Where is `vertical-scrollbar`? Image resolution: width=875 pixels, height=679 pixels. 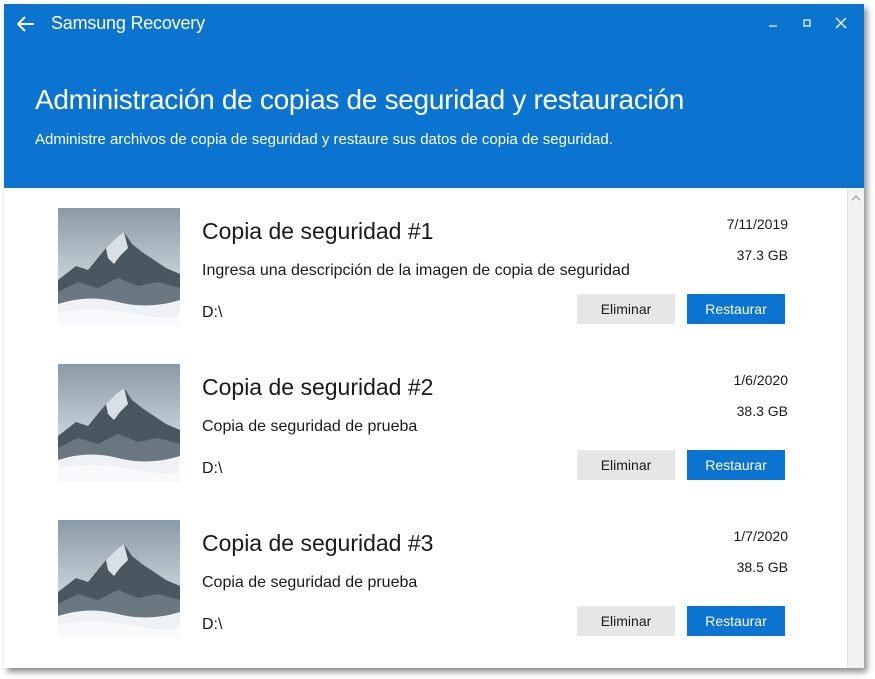
vertical-scrollbar is located at coordinates (855, 428).